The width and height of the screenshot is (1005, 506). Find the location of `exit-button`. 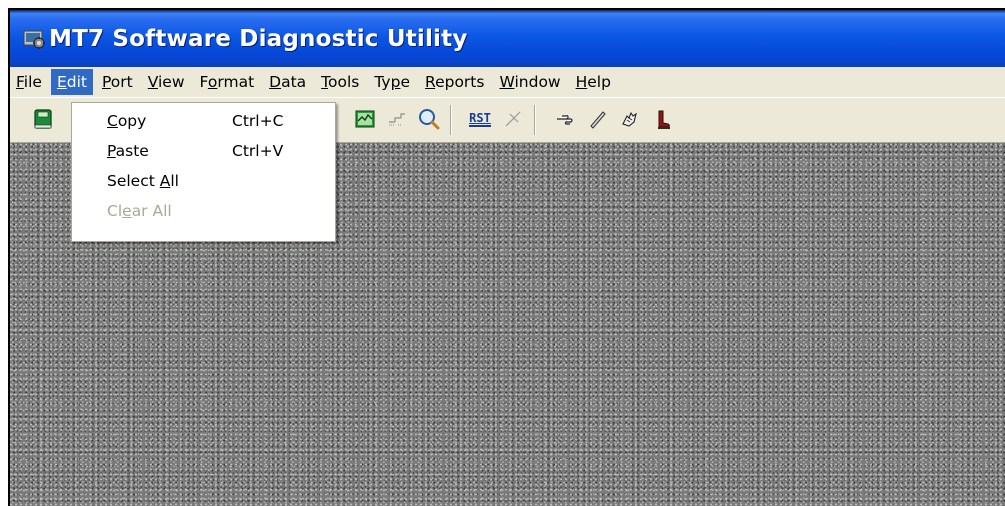

exit-button is located at coordinates (662, 119).